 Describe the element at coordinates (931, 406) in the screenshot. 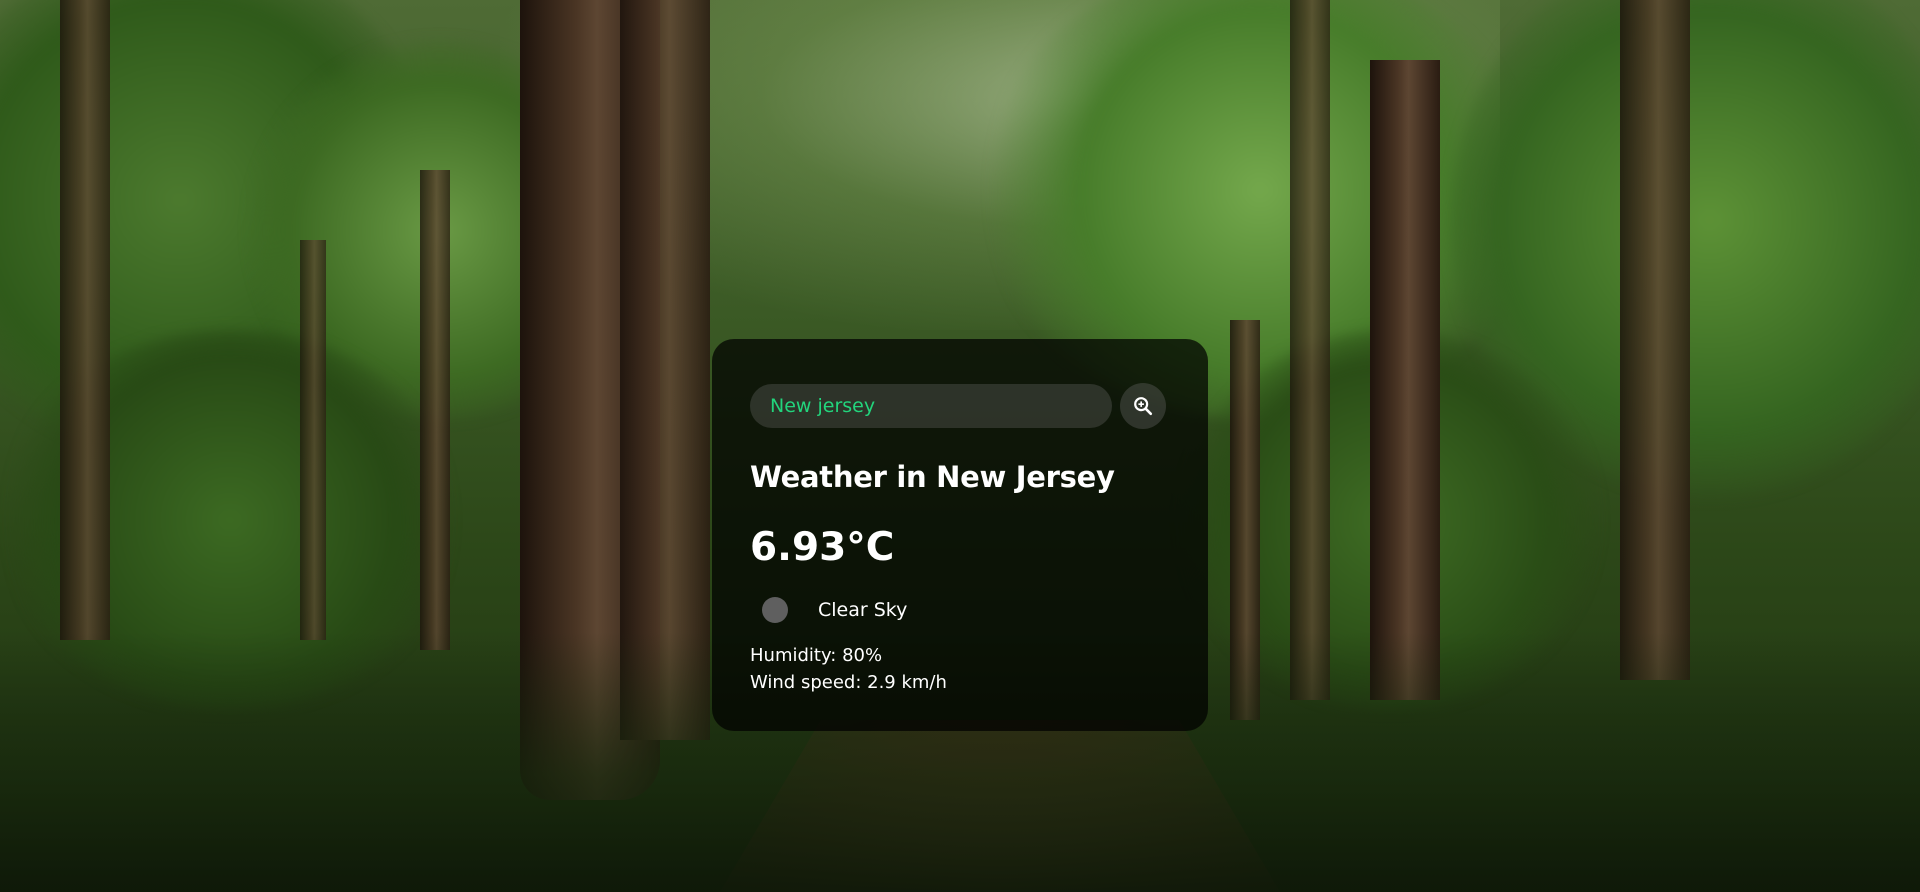

I see `search-input` at that location.